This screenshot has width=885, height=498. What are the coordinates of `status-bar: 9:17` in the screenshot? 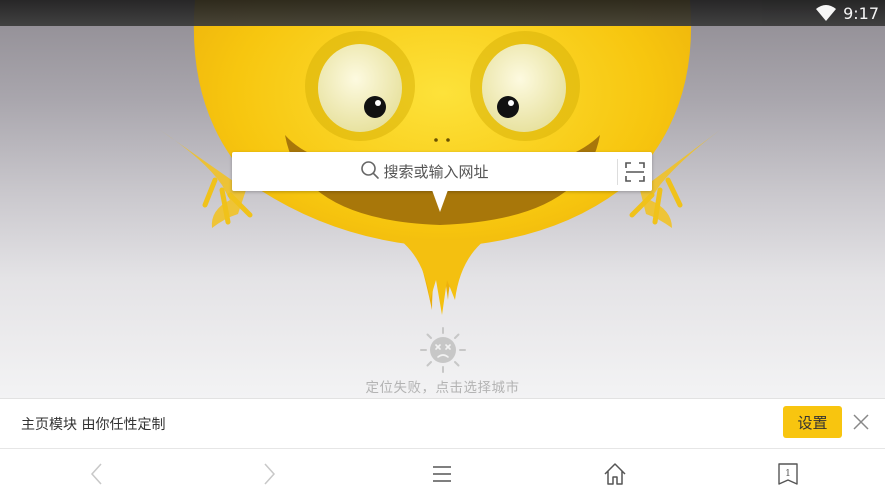 It's located at (442, 13).